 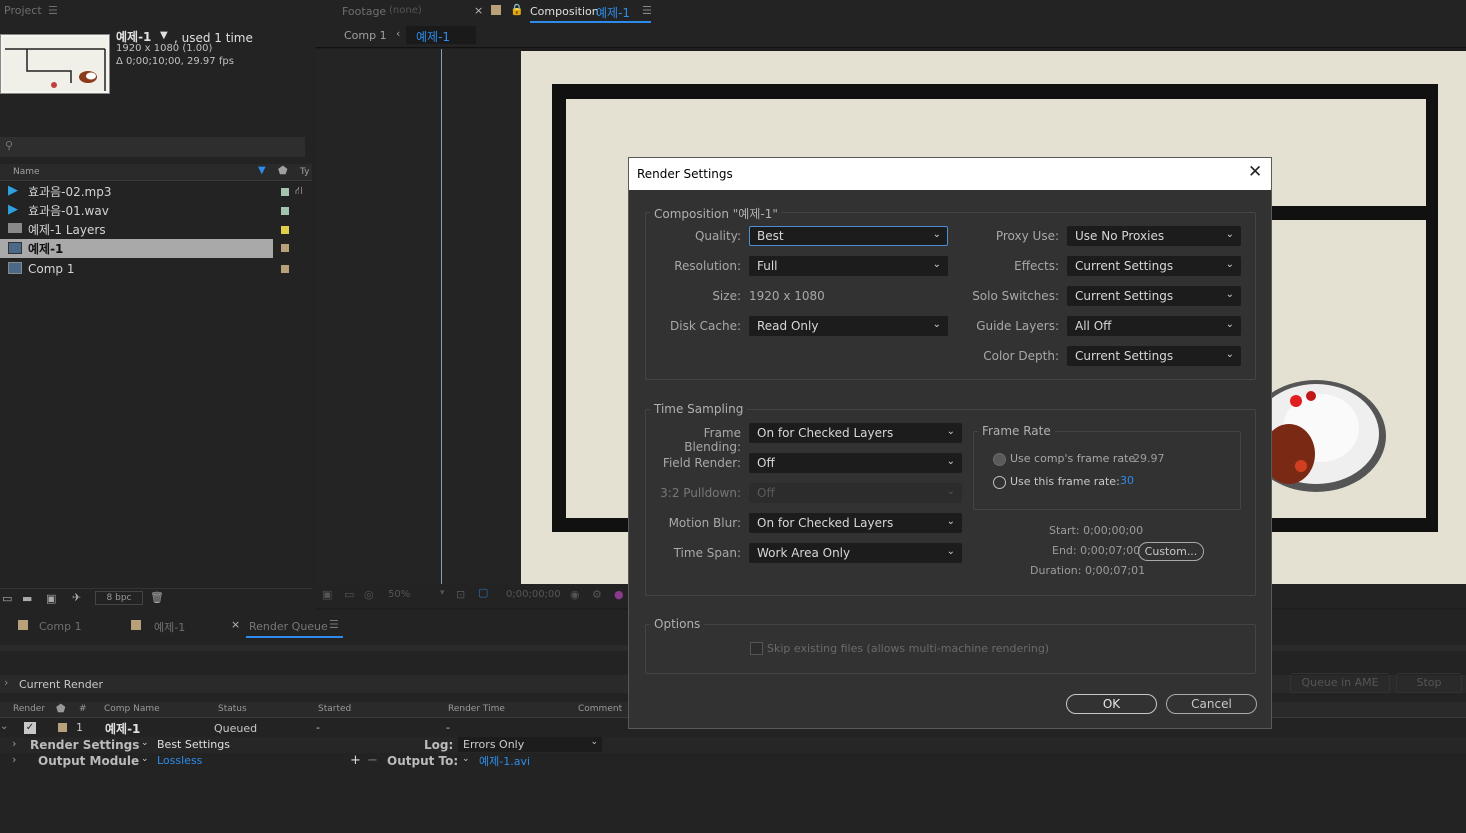 What do you see at coordinates (23, 10) in the screenshot?
I see `project-tab: Project` at bounding box center [23, 10].